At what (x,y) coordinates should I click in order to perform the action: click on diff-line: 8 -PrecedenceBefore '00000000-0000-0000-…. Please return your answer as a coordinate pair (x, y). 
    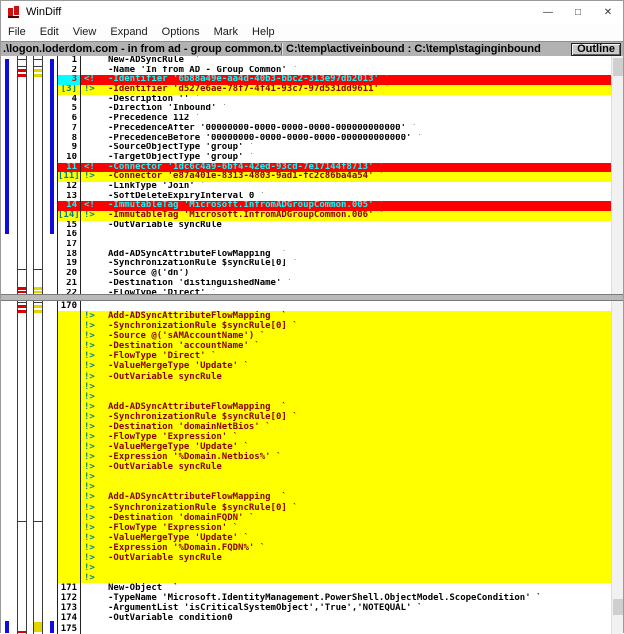
    Looking at the image, I should click on (335, 138).